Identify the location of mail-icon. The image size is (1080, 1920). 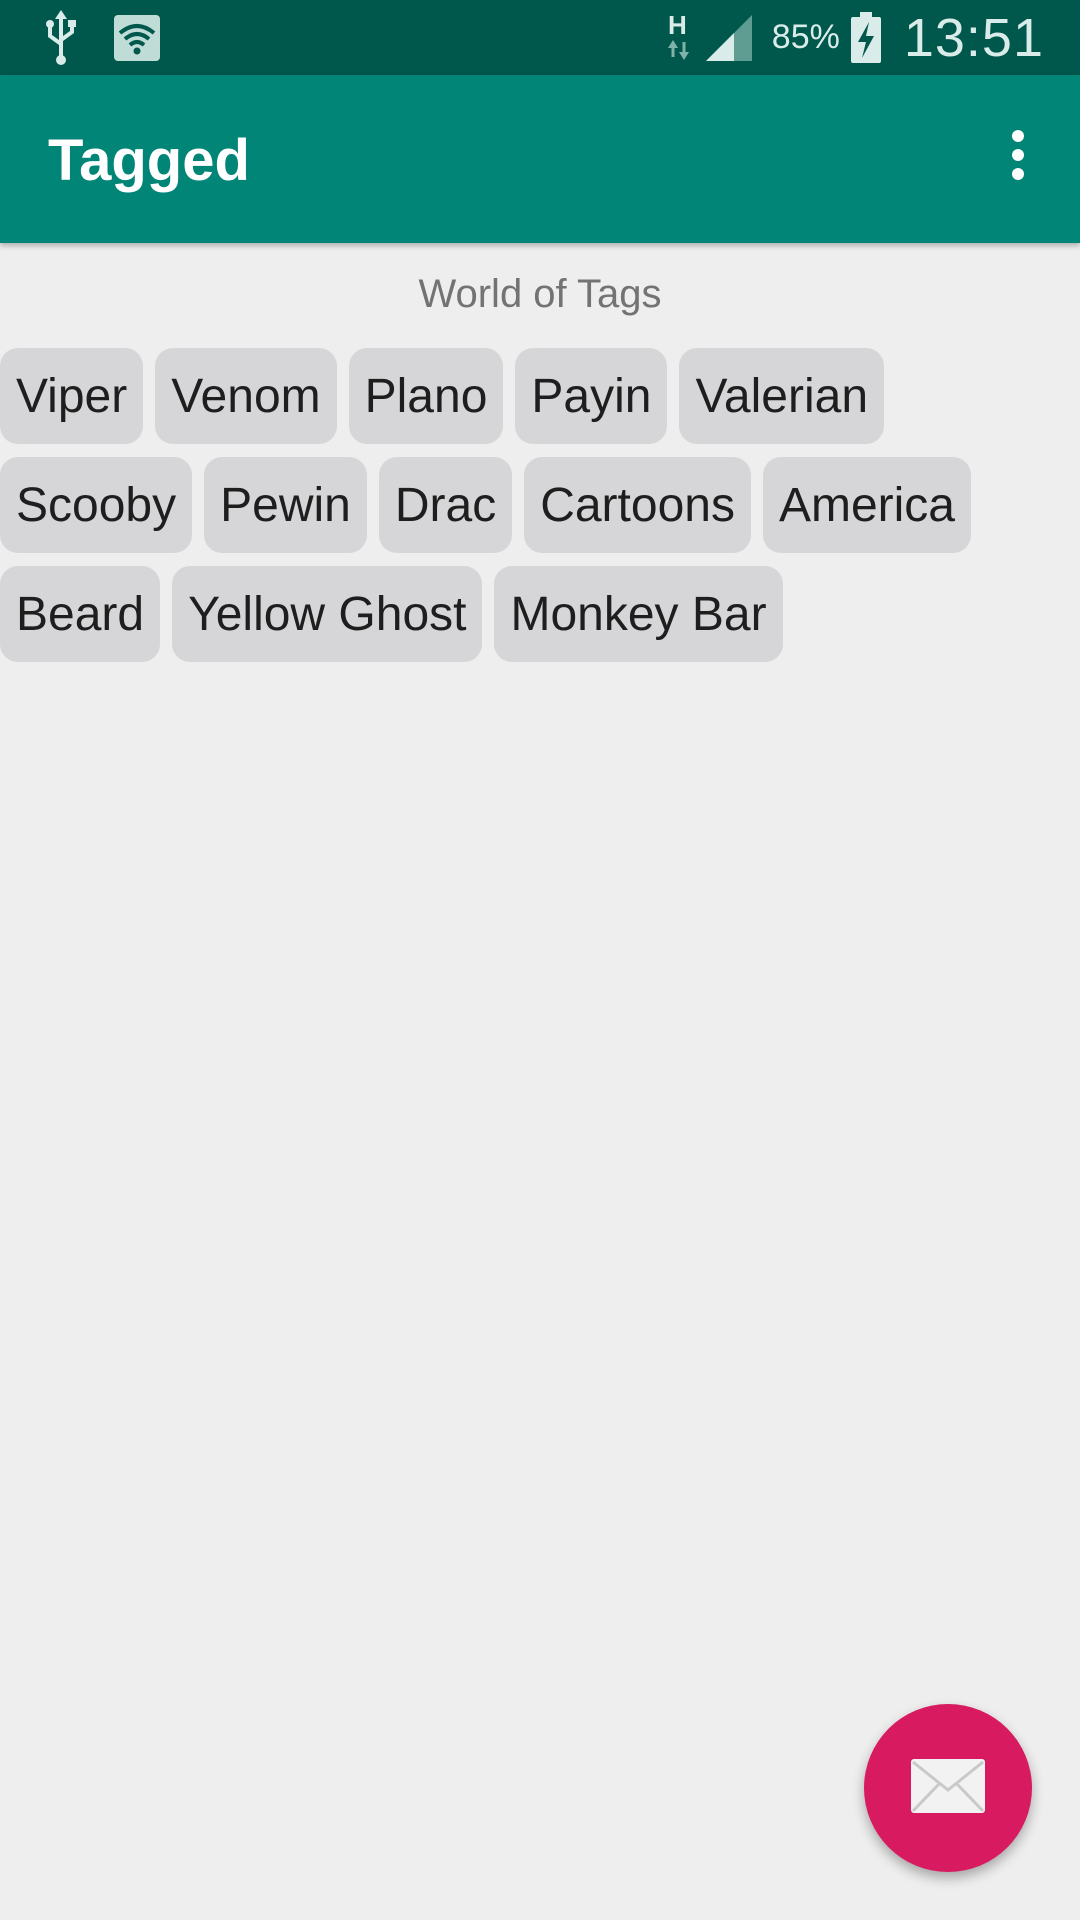
(948, 1788).